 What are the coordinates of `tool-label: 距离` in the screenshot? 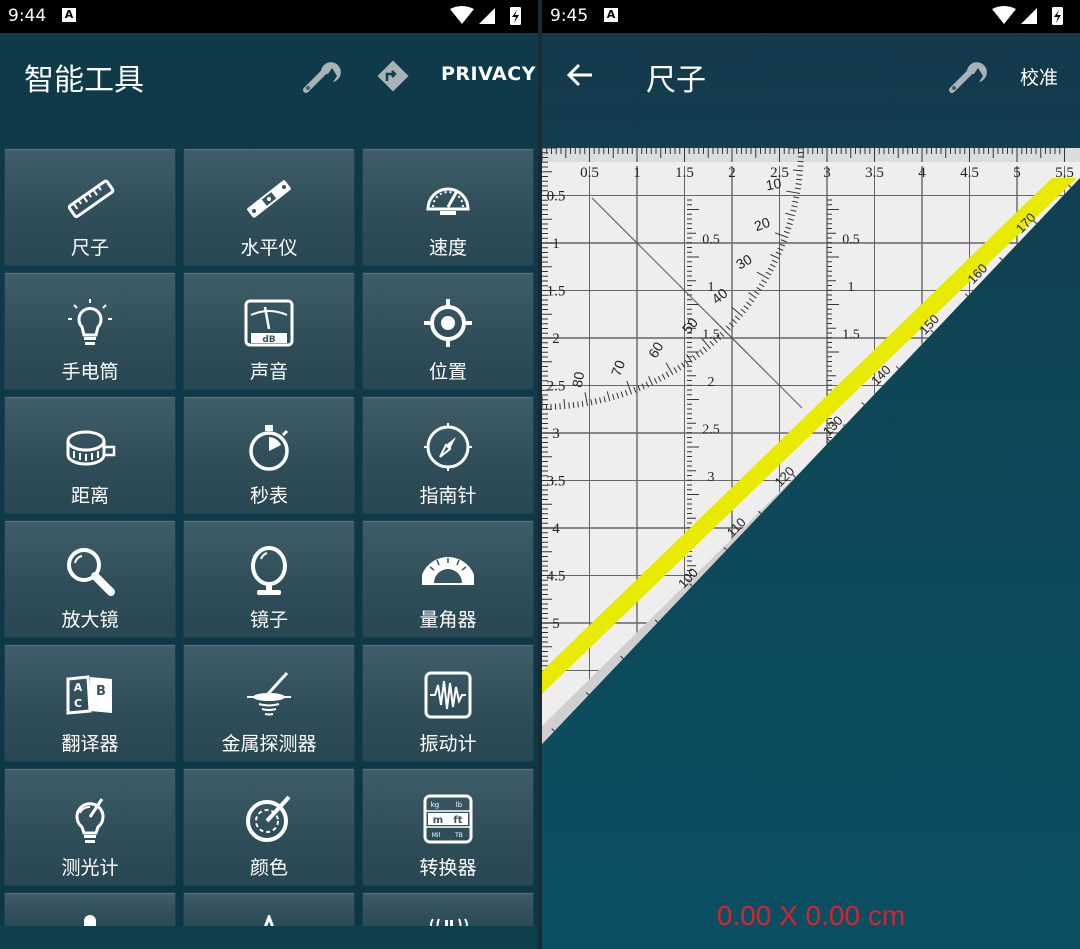 It's located at (89, 496).